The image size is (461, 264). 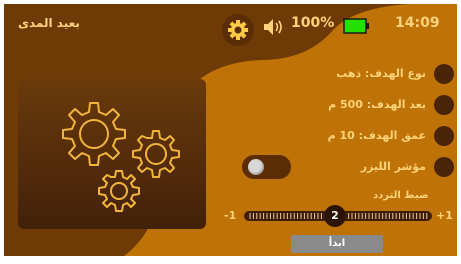 What do you see at coordinates (356, 26) in the screenshot?
I see `battery-icon` at bounding box center [356, 26].